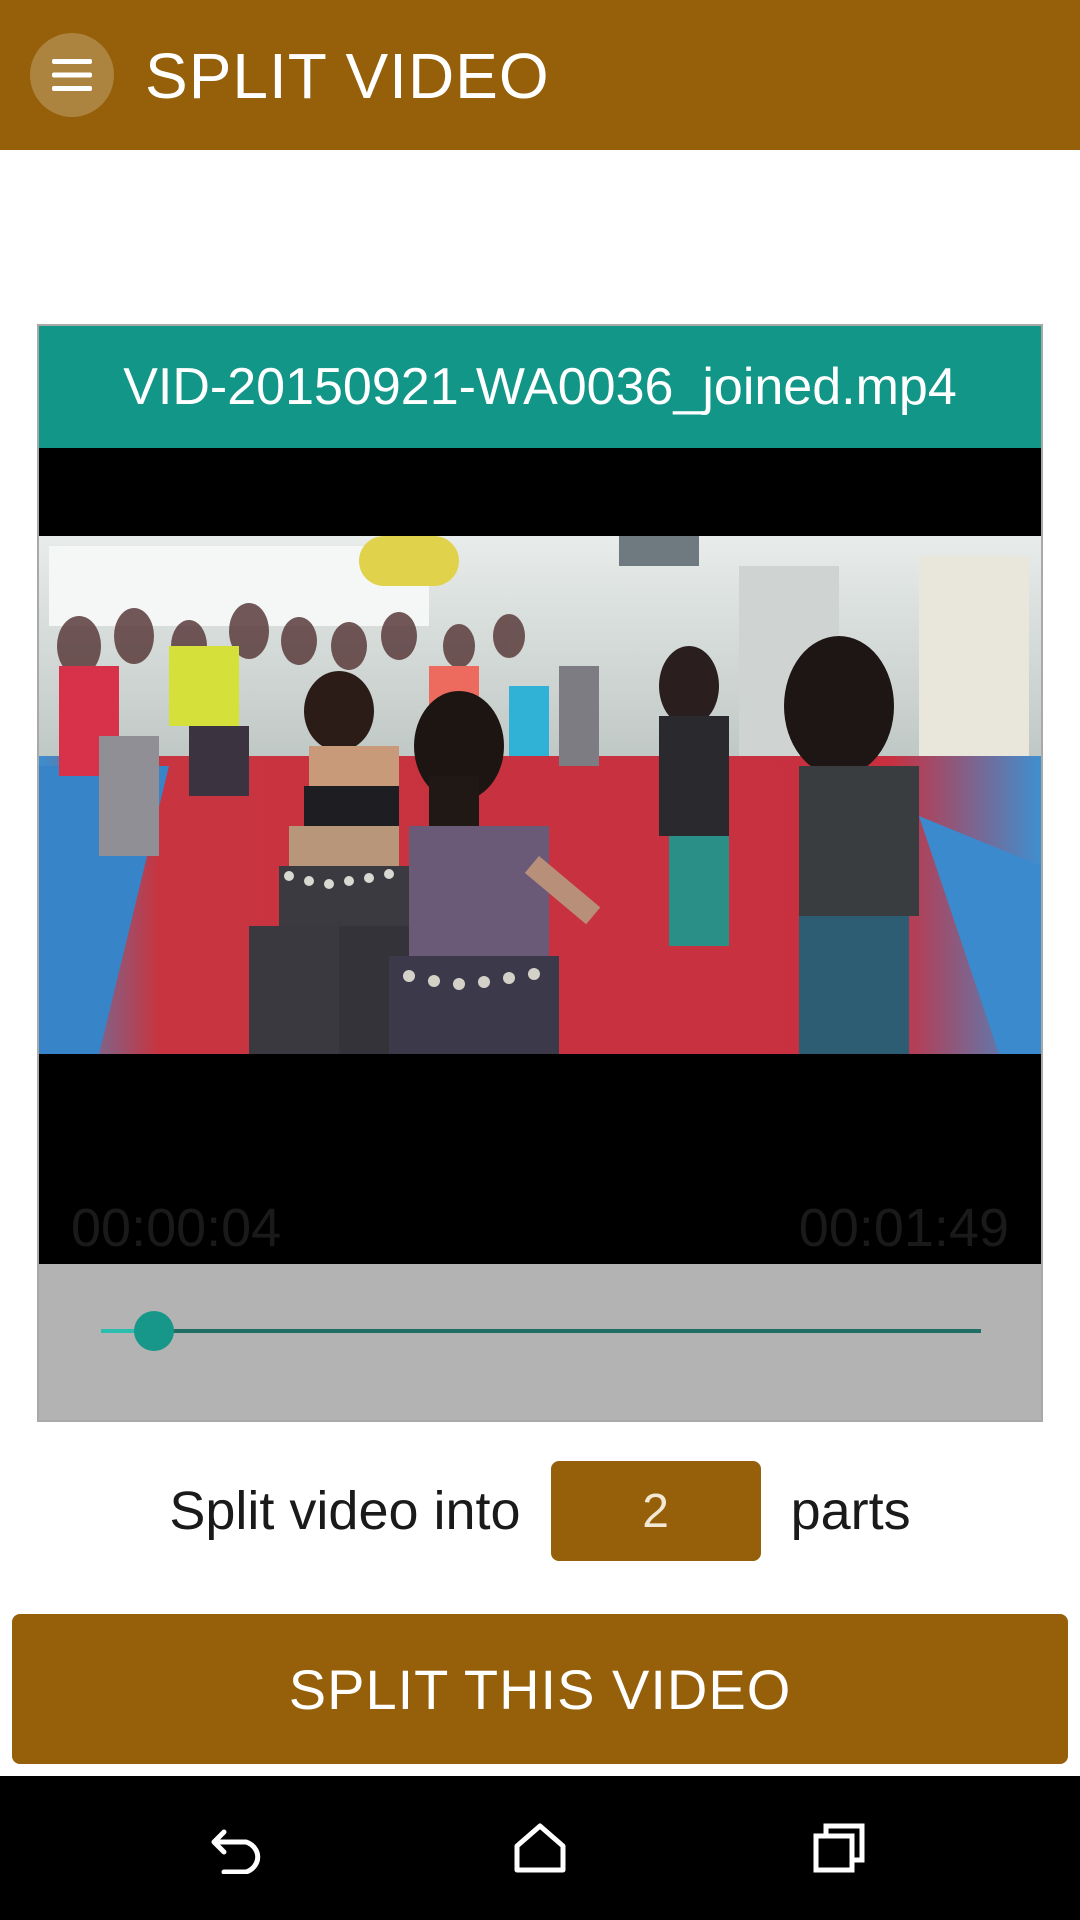 The image size is (1080, 1920). Describe the element at coordinates (540, 1689) in the screenshot. I see `split-video-button: SPLIT THIS VIDEO` at that location.